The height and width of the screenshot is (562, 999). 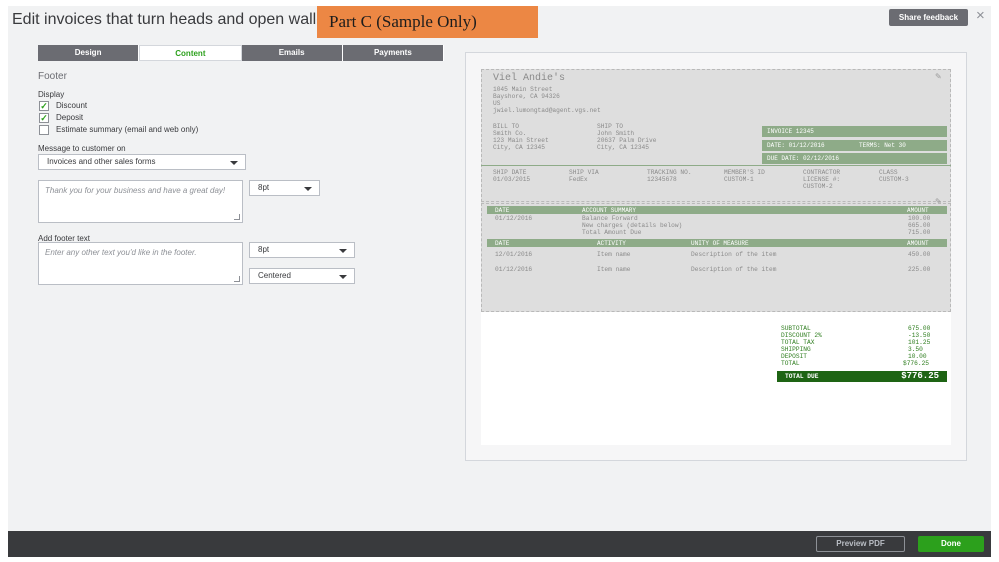 I want to click on account-row-label: New charges (details below), so click(x=632, y=225).